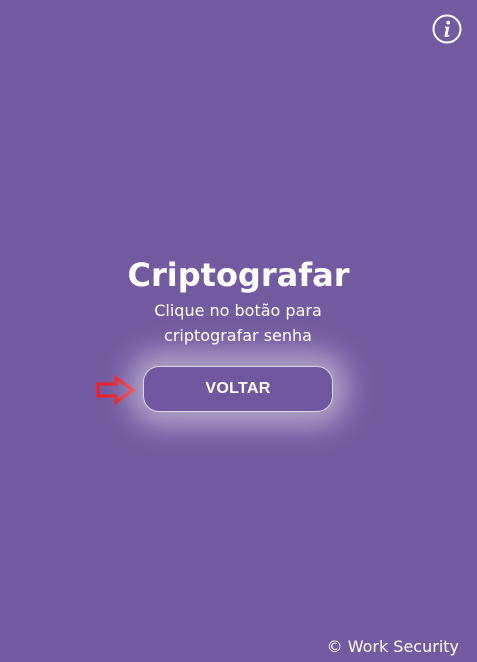 This screenshot has width=477, height=662. What do you see at coordinates (392, 646) in the screenshot?
I see `copyright-footer: © Work Security` at bounding box center [392, 646].